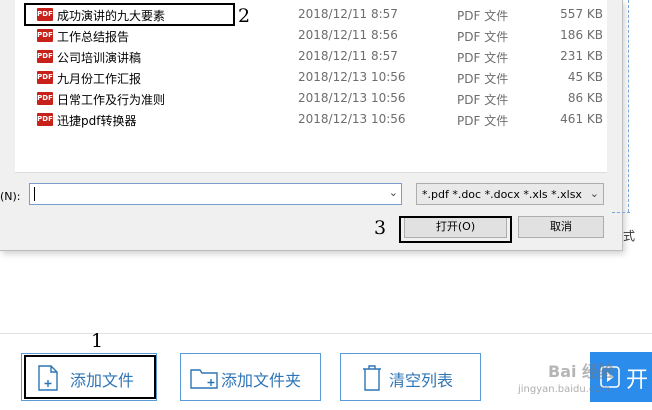  Describe the element at coordinates (348, 35) in the screenshot. I see `file-date: 2018/12/11 8:56` at that location.